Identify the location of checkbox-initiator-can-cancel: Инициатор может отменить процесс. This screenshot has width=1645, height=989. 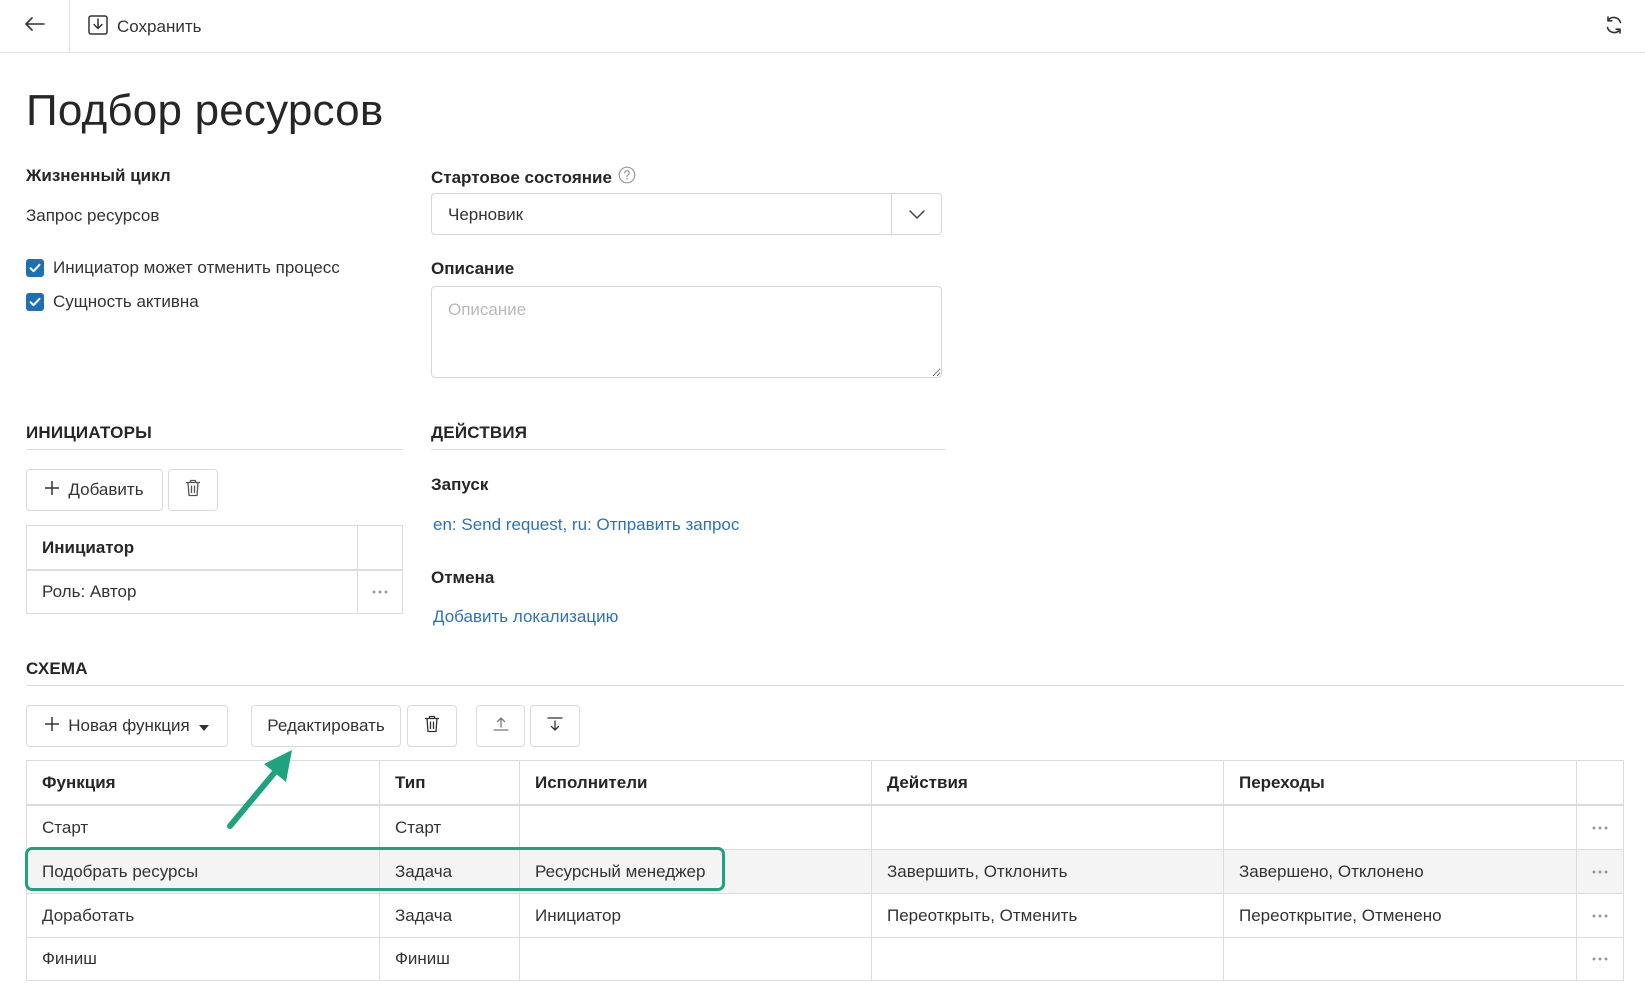
(183, 268).